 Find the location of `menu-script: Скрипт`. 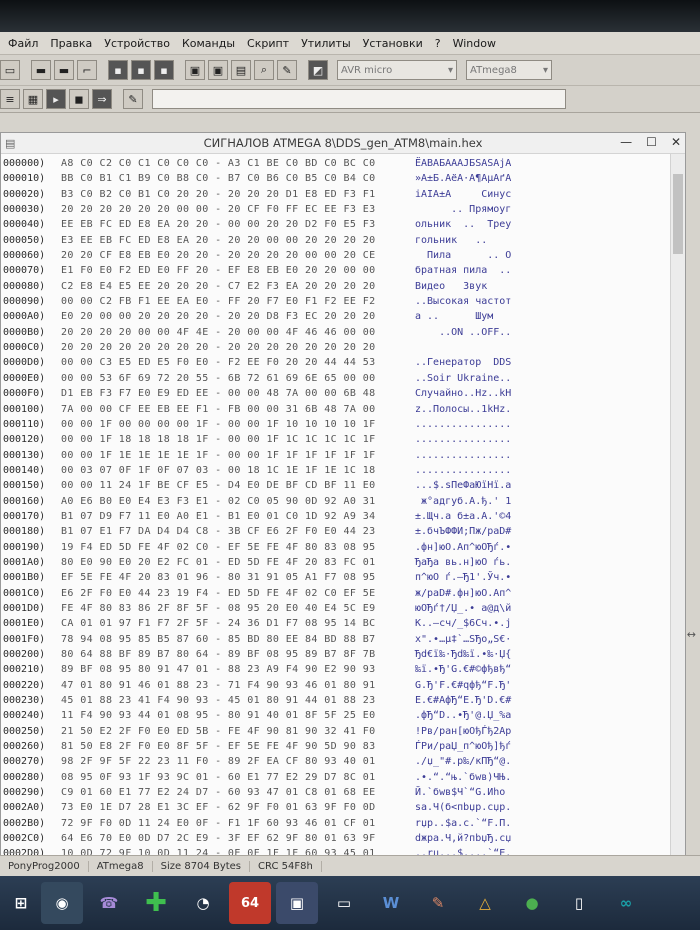

menu-script: Скрипт is located at coordinates (268, 43).